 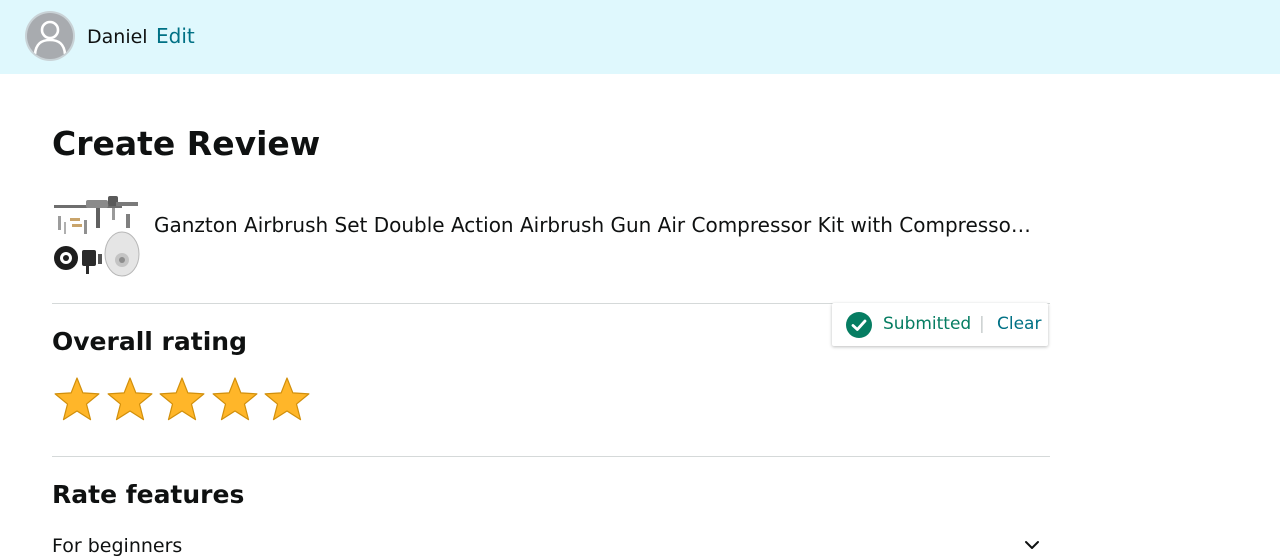 I want to click on rate-features-heading: Rate features, so click(x=148, y=494).